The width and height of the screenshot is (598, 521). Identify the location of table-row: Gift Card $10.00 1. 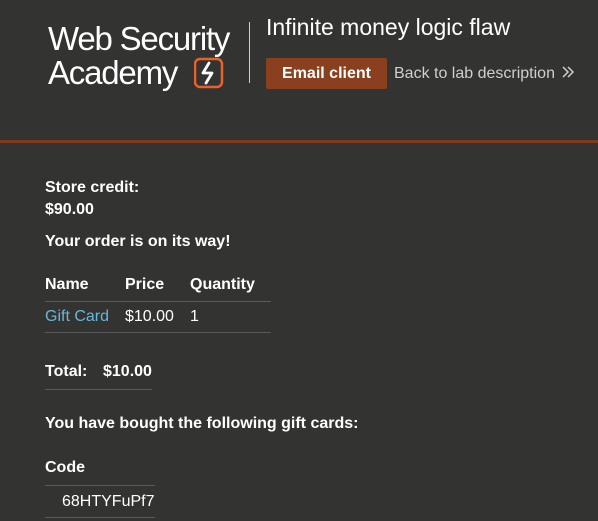
(158, 317).